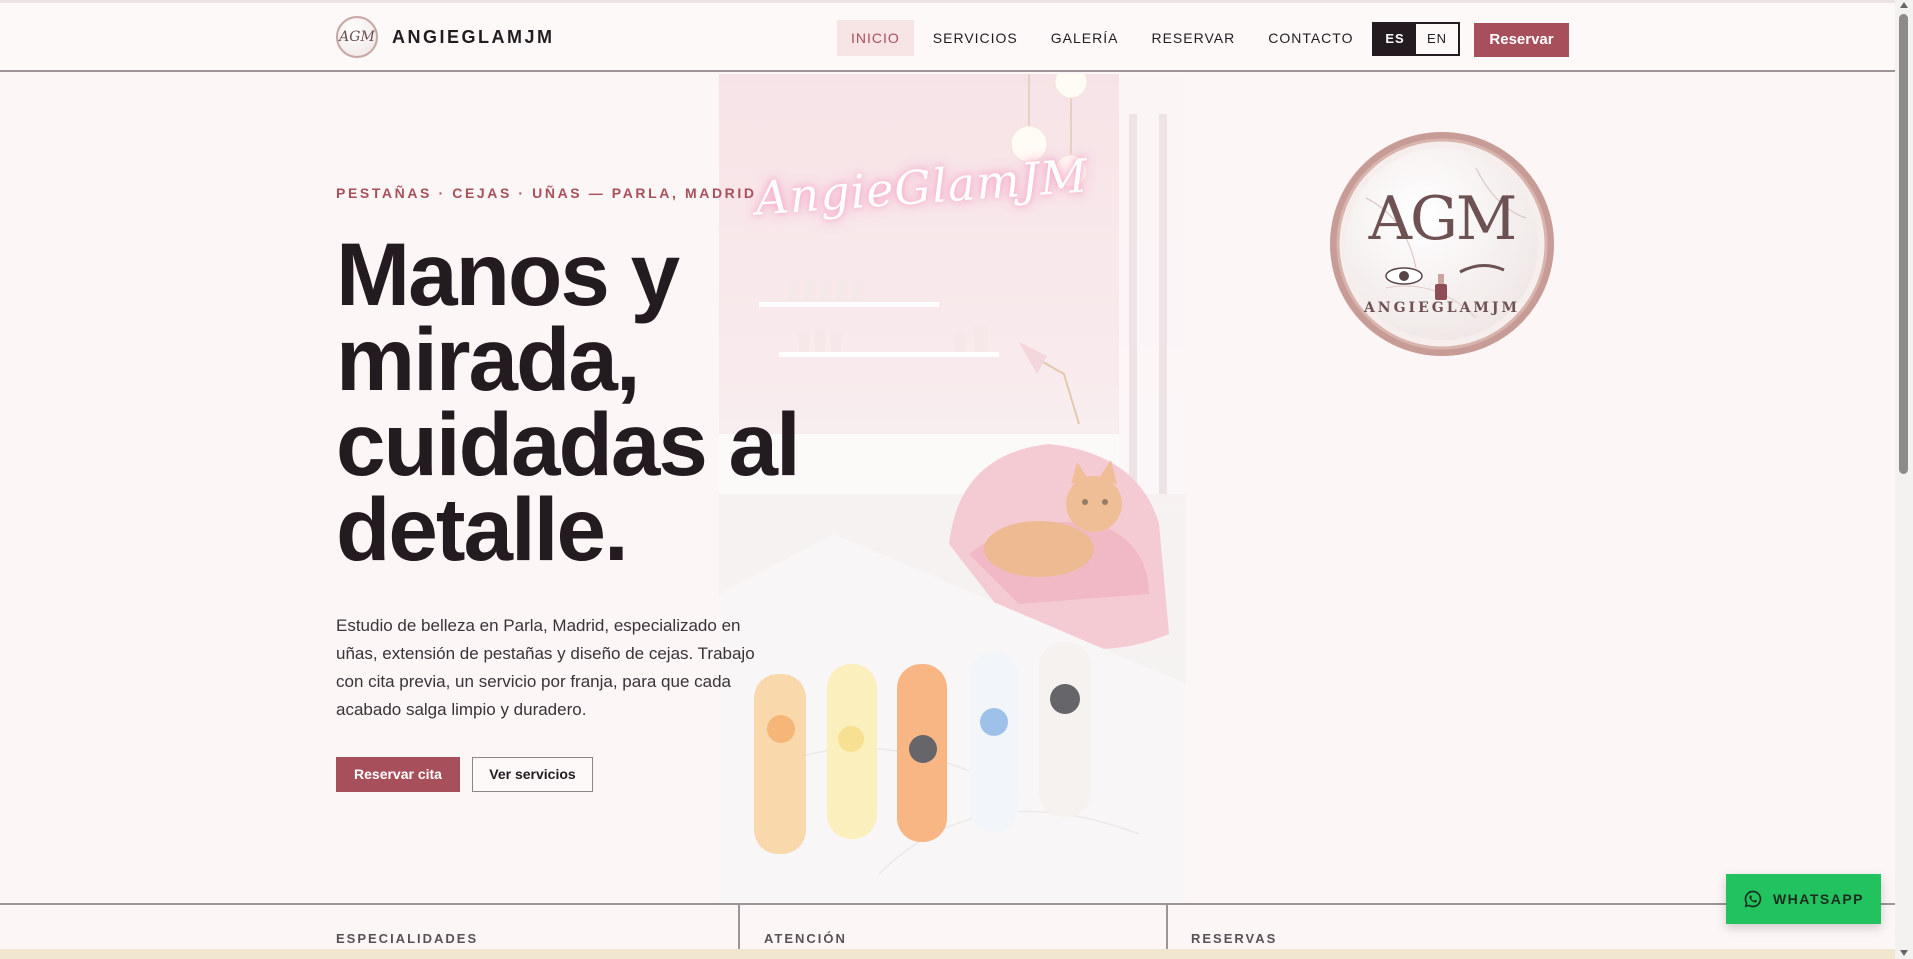 Image resolution: width=1913 pixels, height=959 pixels. Describe the element at coordinates (473, 36) in the screenshot. I see `brand-name: ANGIEGLAMJM` at that location.